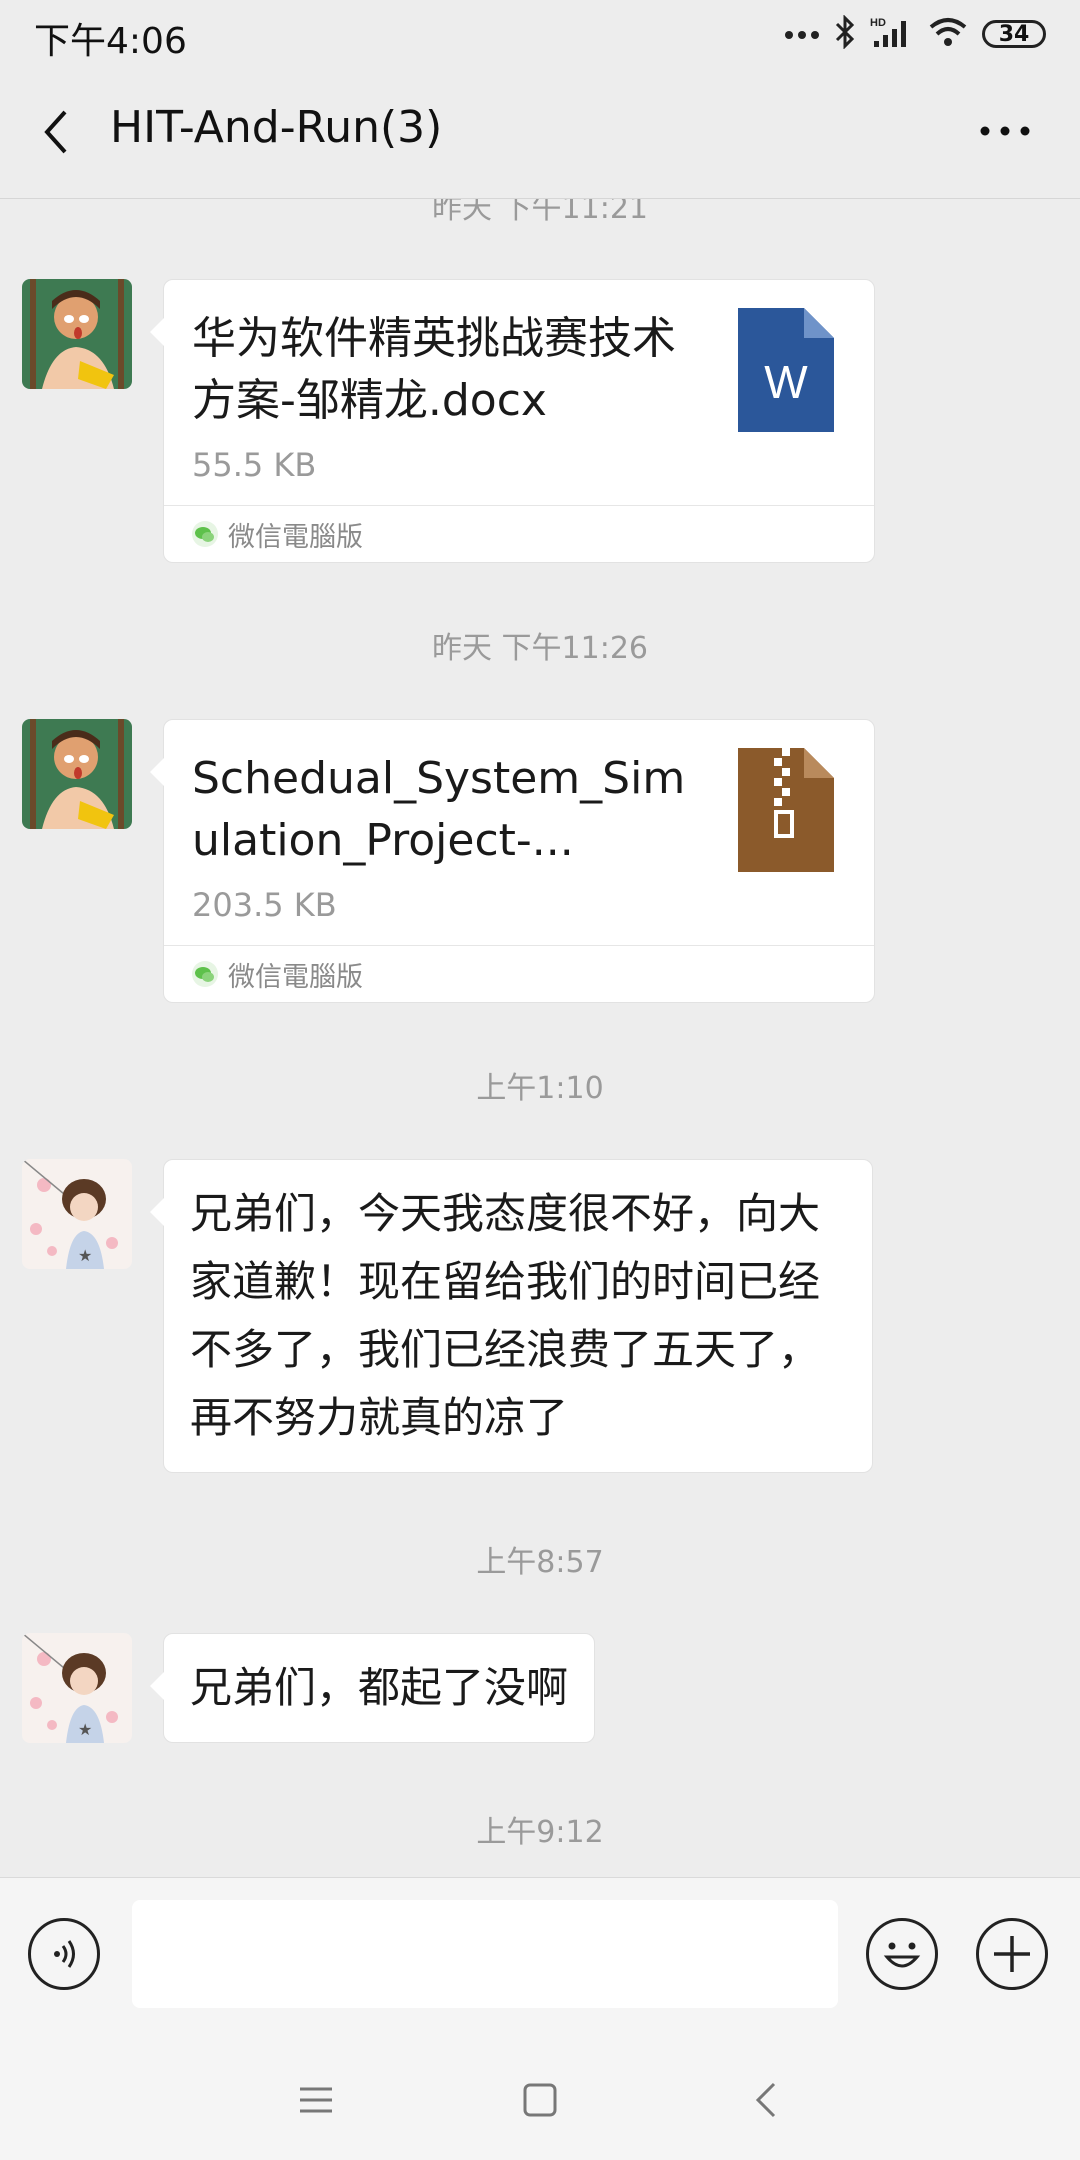  I want to click on menu-button, so click(316, 2100).